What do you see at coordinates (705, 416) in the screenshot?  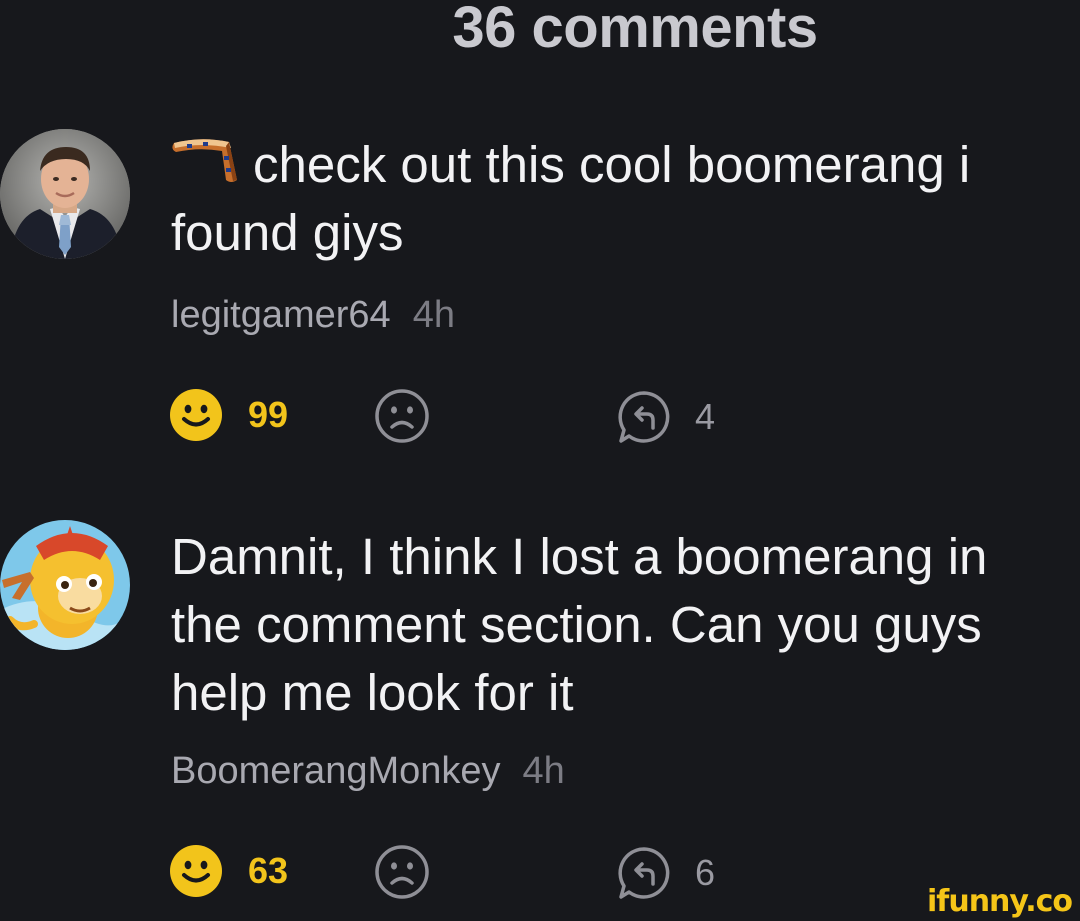 I see `reply-count: 4` at bounding box center [705, 416].